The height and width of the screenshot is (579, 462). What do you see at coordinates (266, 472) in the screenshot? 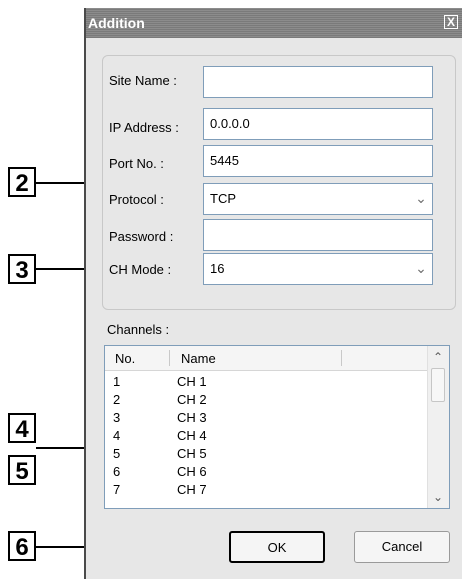
I see `list-item: 6 CH 6` at bounding box center [266, 472].